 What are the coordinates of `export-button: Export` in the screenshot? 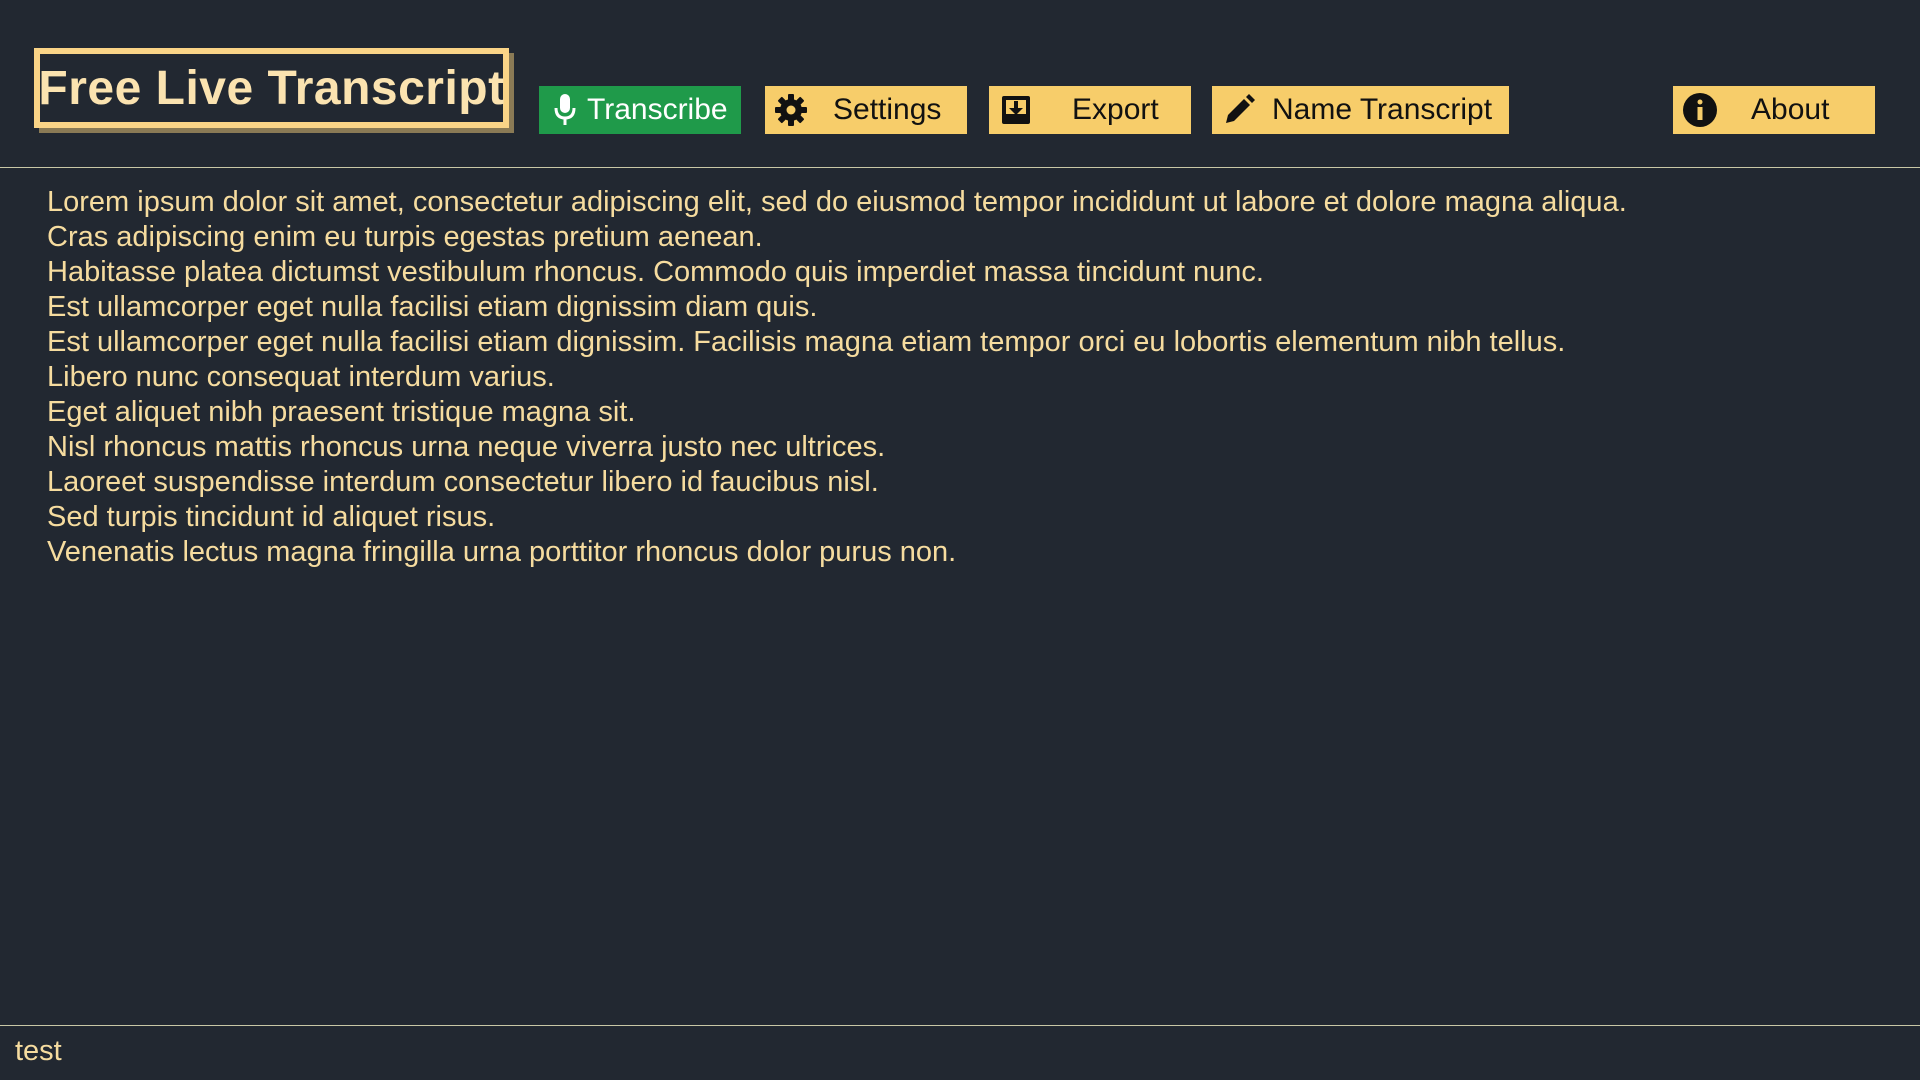 It's located at (1090, 110).